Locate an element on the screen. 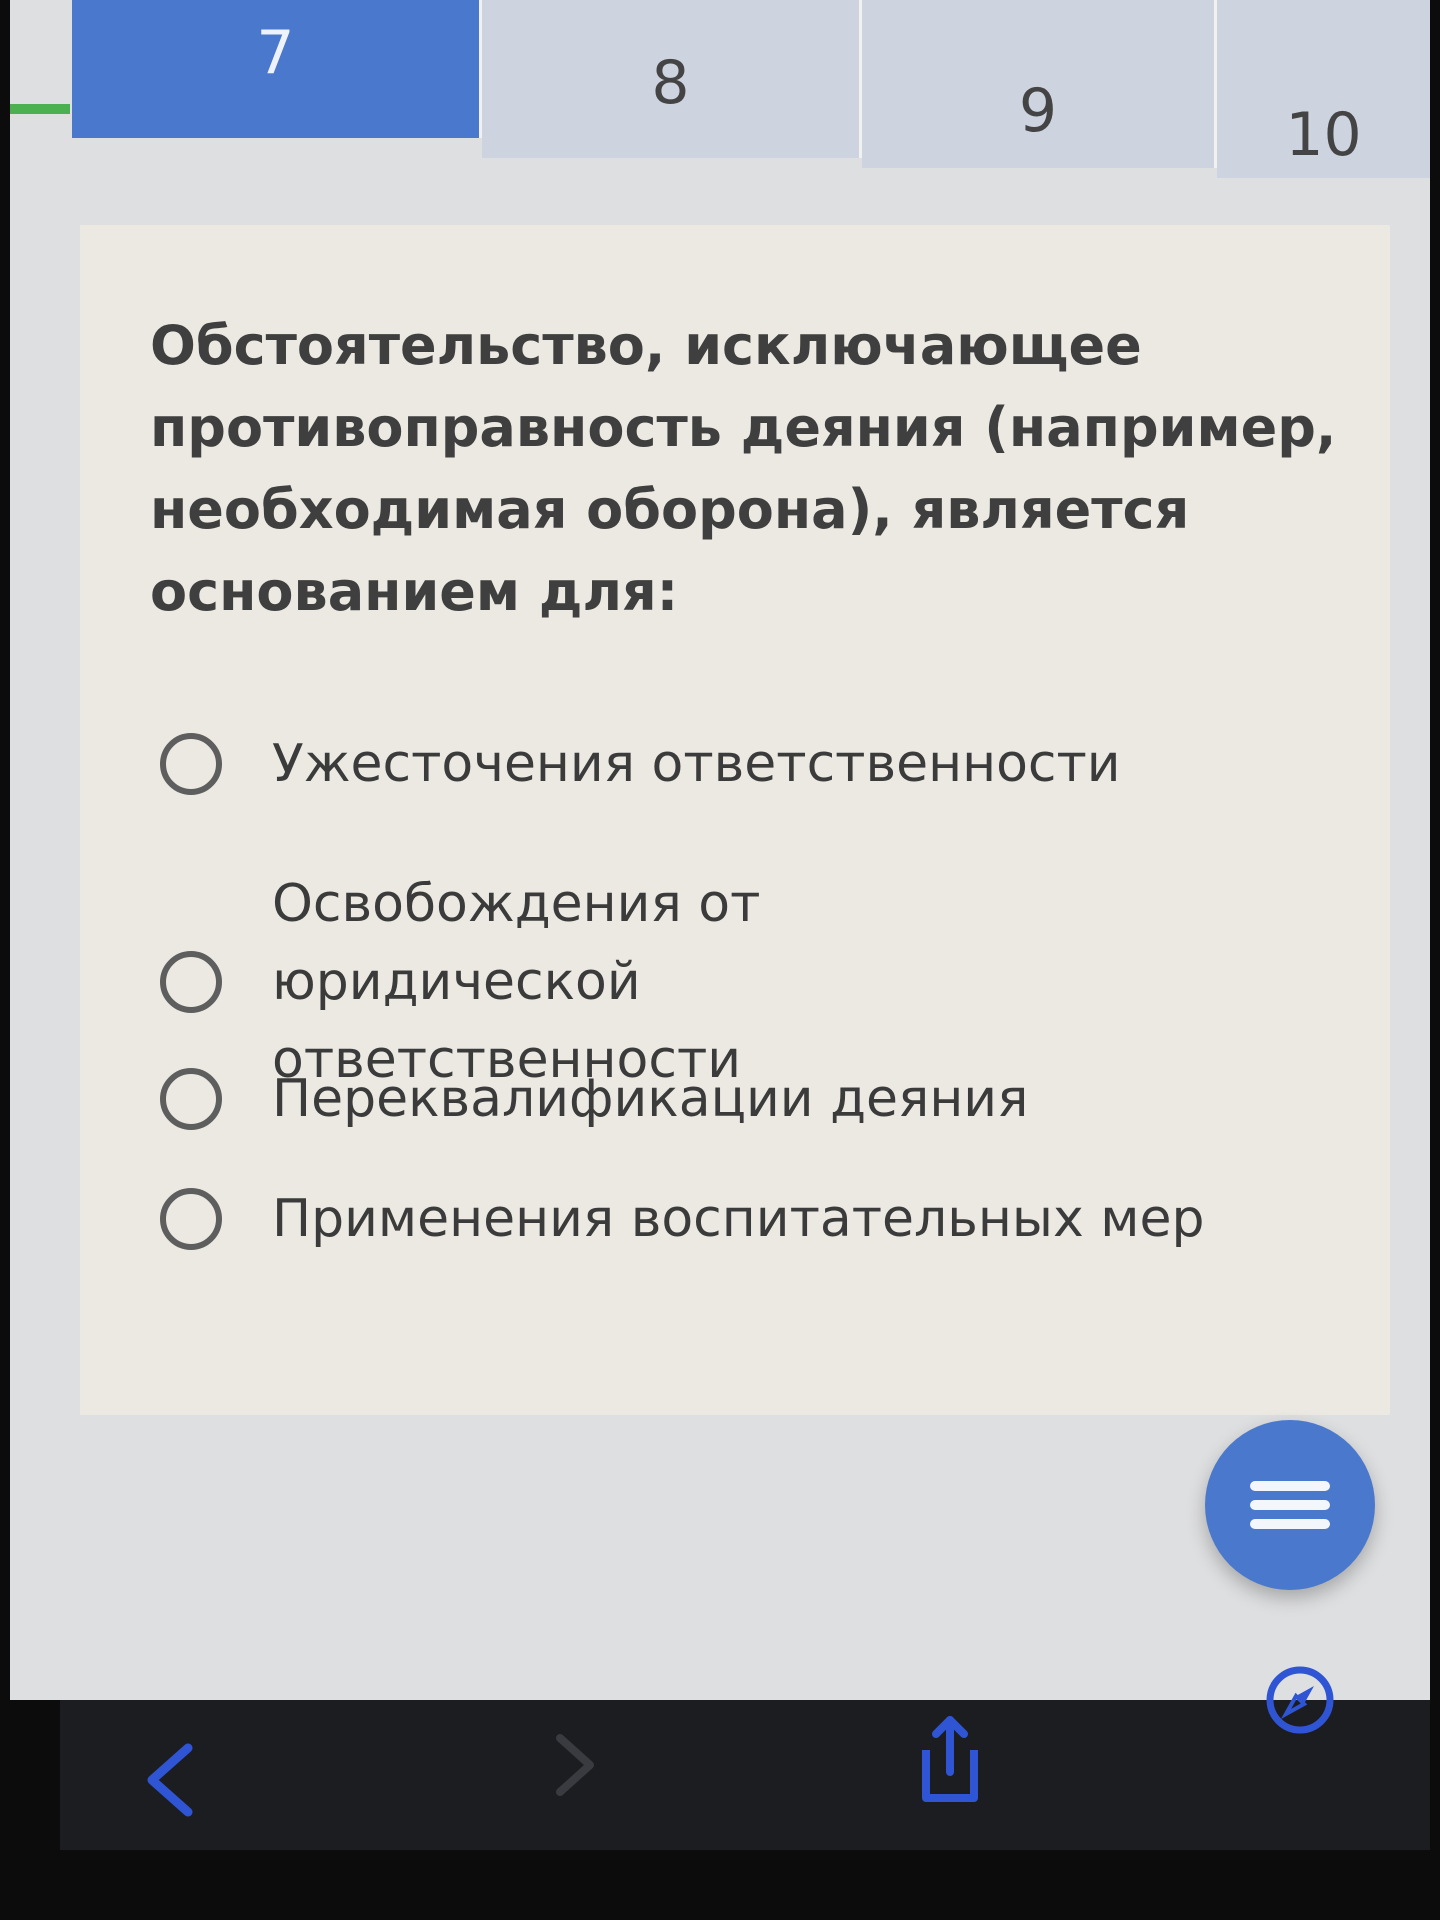  answer-option-3: Переквалификации деяния is located at coordinates (735, 1099).